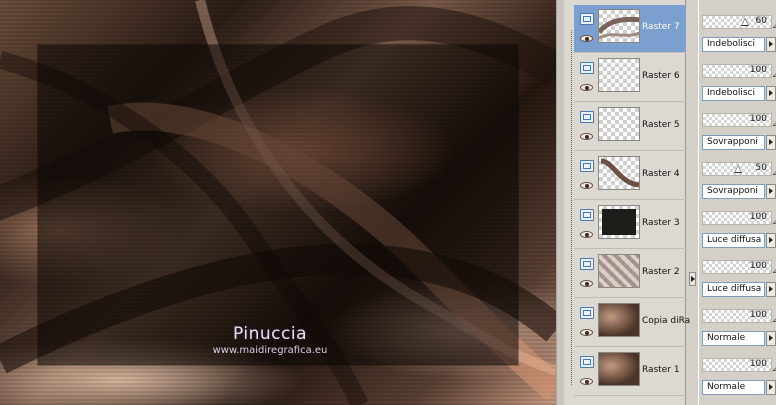 The height and width of the screenshot is (405, 776). I want to click on layer-name: Raster 1, so click(661, 370).